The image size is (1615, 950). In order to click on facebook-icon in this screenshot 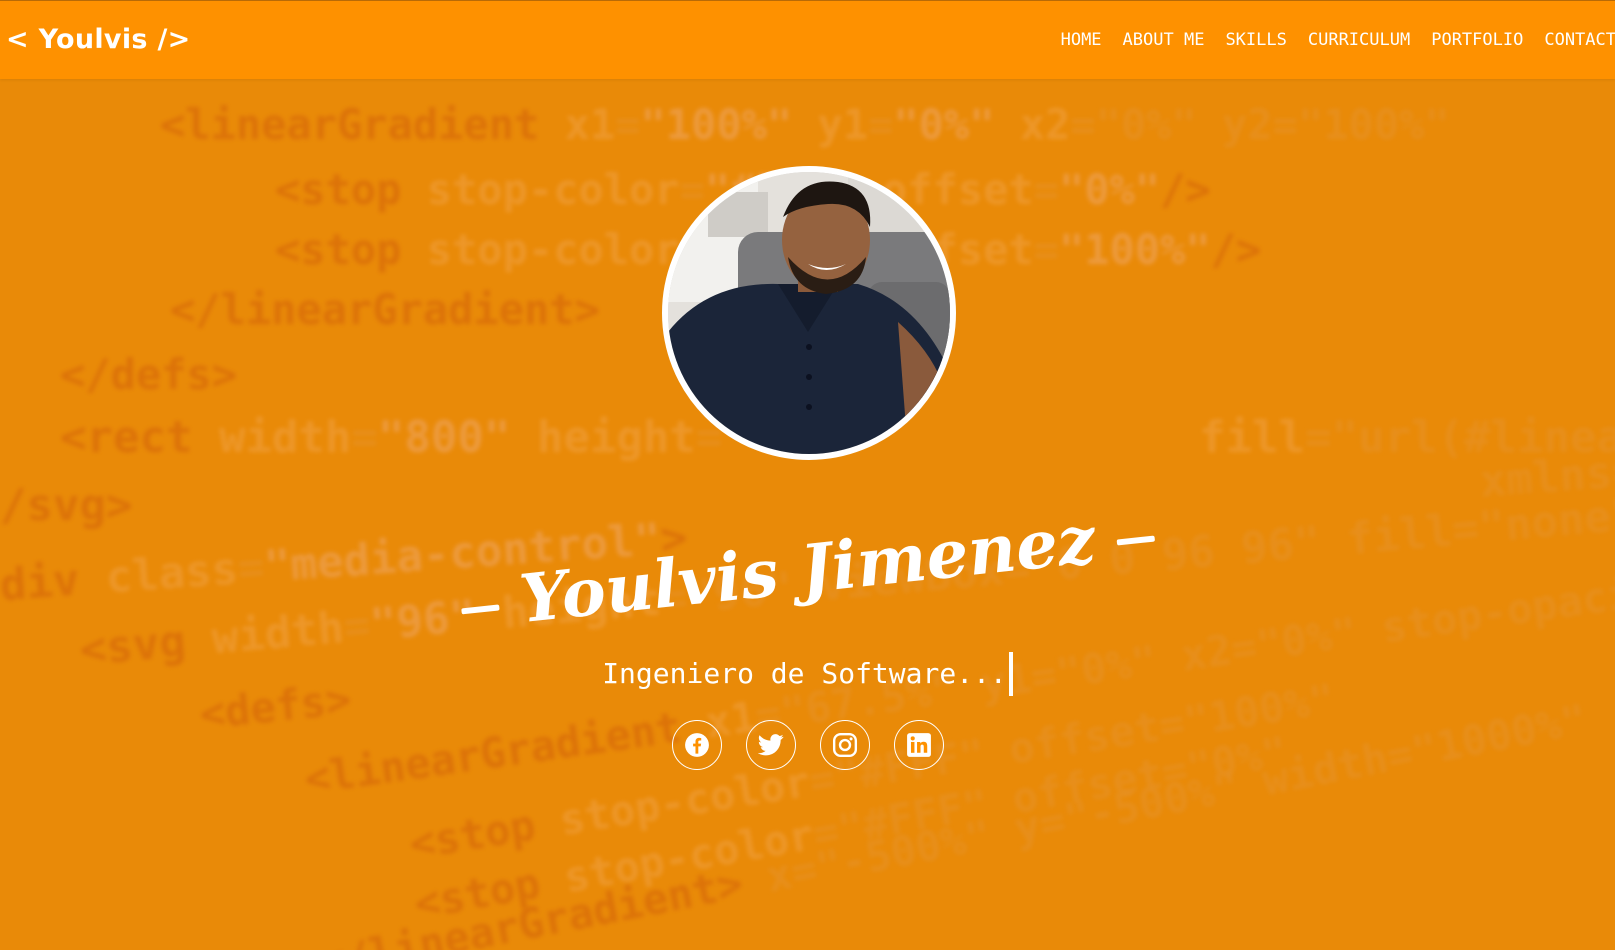, I will do `click(697, 745)`.